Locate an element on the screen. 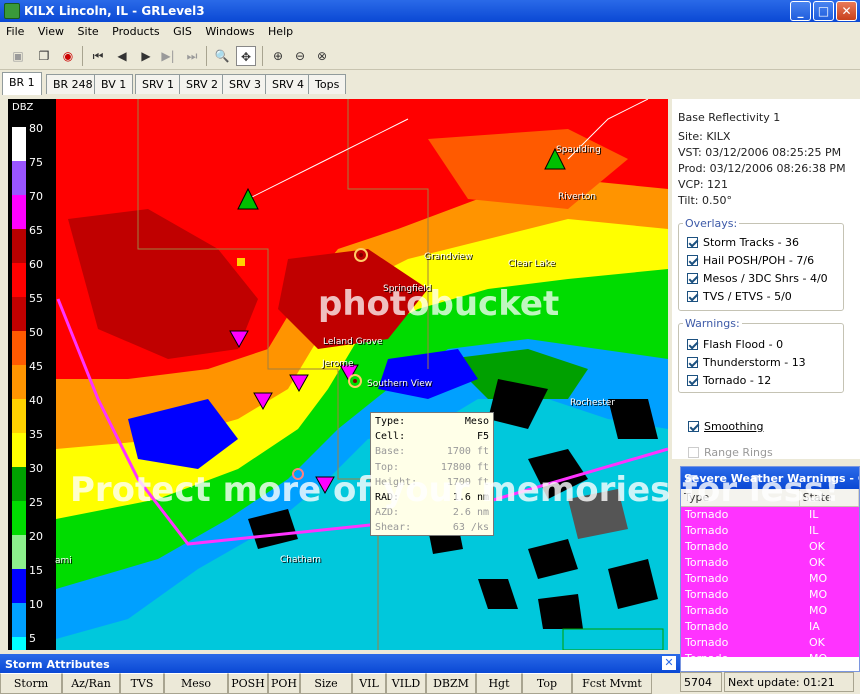 This screenshot has width=860, height=694. toolbar: ▣ ❐ ◉ ⏮ ◀ ▶ ▶| ⏭ 🔍 ✥ ⊕ ⊖ ⊗ is located at coordinates (430, 56).